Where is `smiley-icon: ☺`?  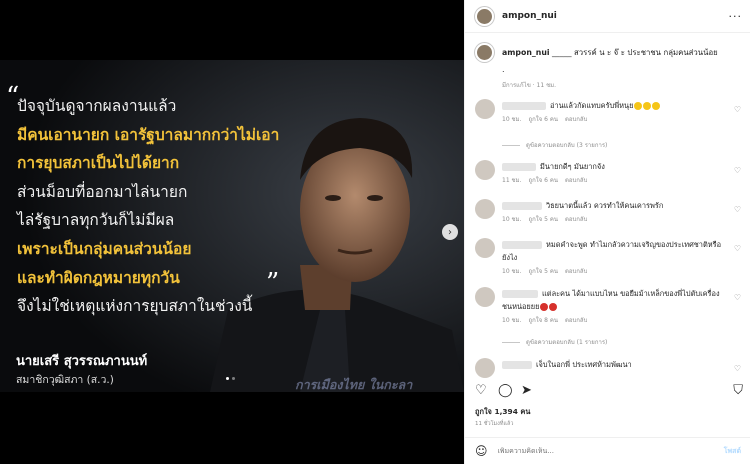
smiley-icon: ☺ is located at coordinates (481, 451).